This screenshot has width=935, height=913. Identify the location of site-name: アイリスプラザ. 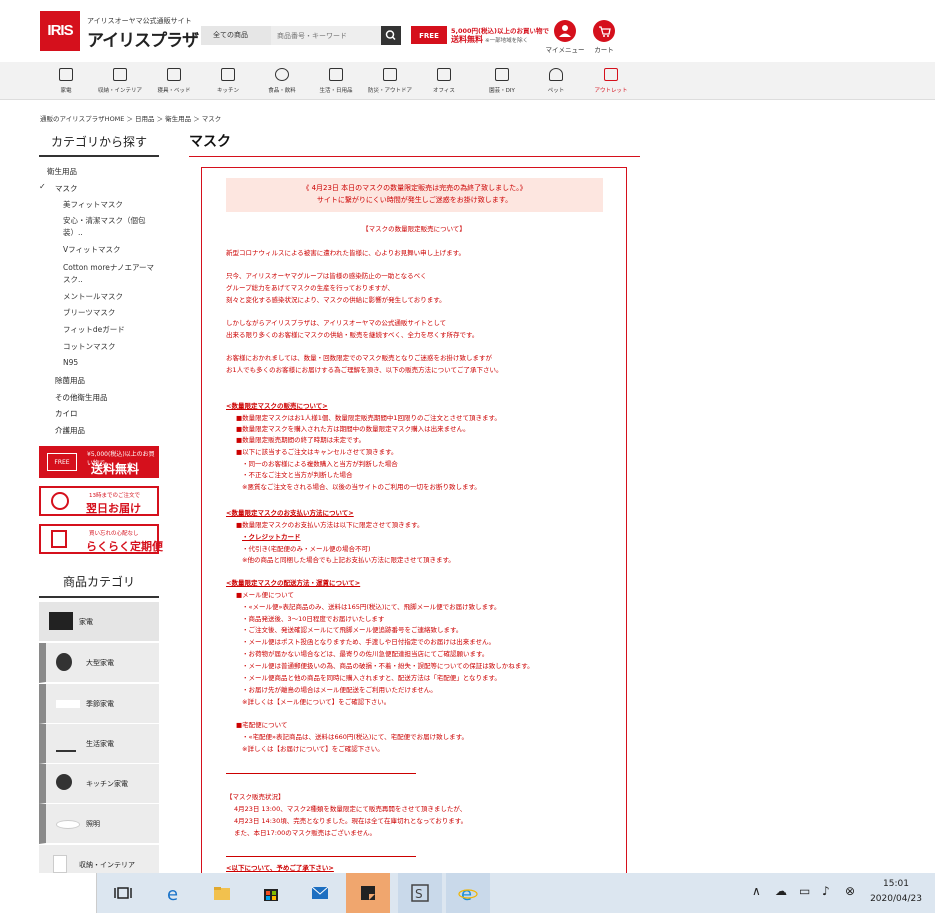
(143, 38).